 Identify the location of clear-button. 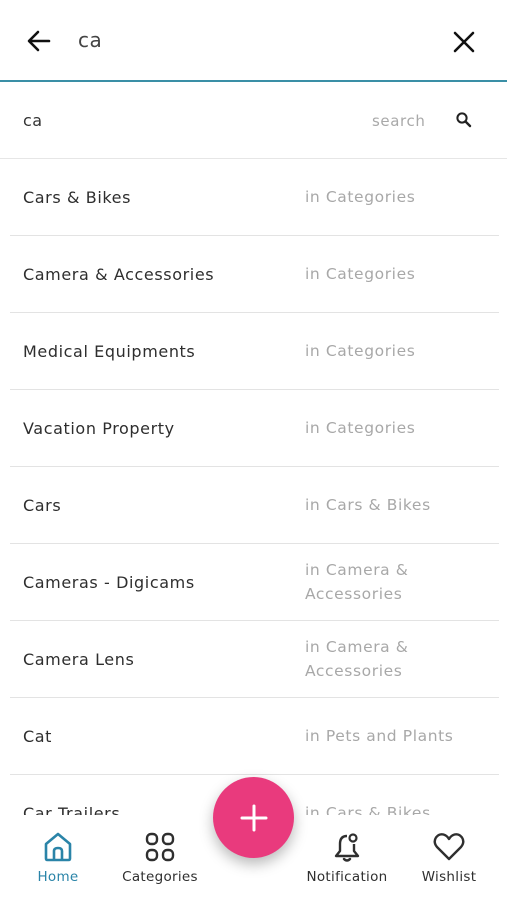
(464, 42).